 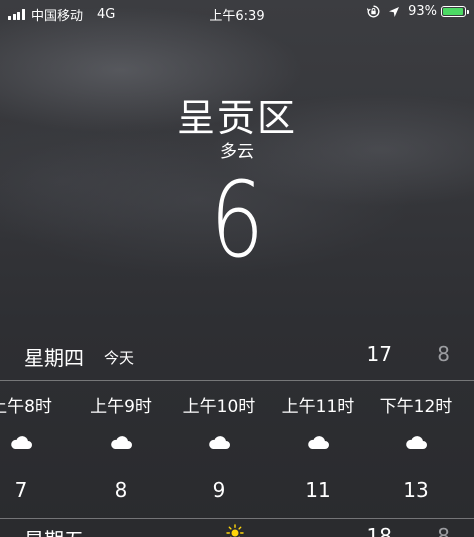 What do you see at coordinates (119, 358) in the screenshot?
I see `today-label: 今天` at bounding box center [119, 358].